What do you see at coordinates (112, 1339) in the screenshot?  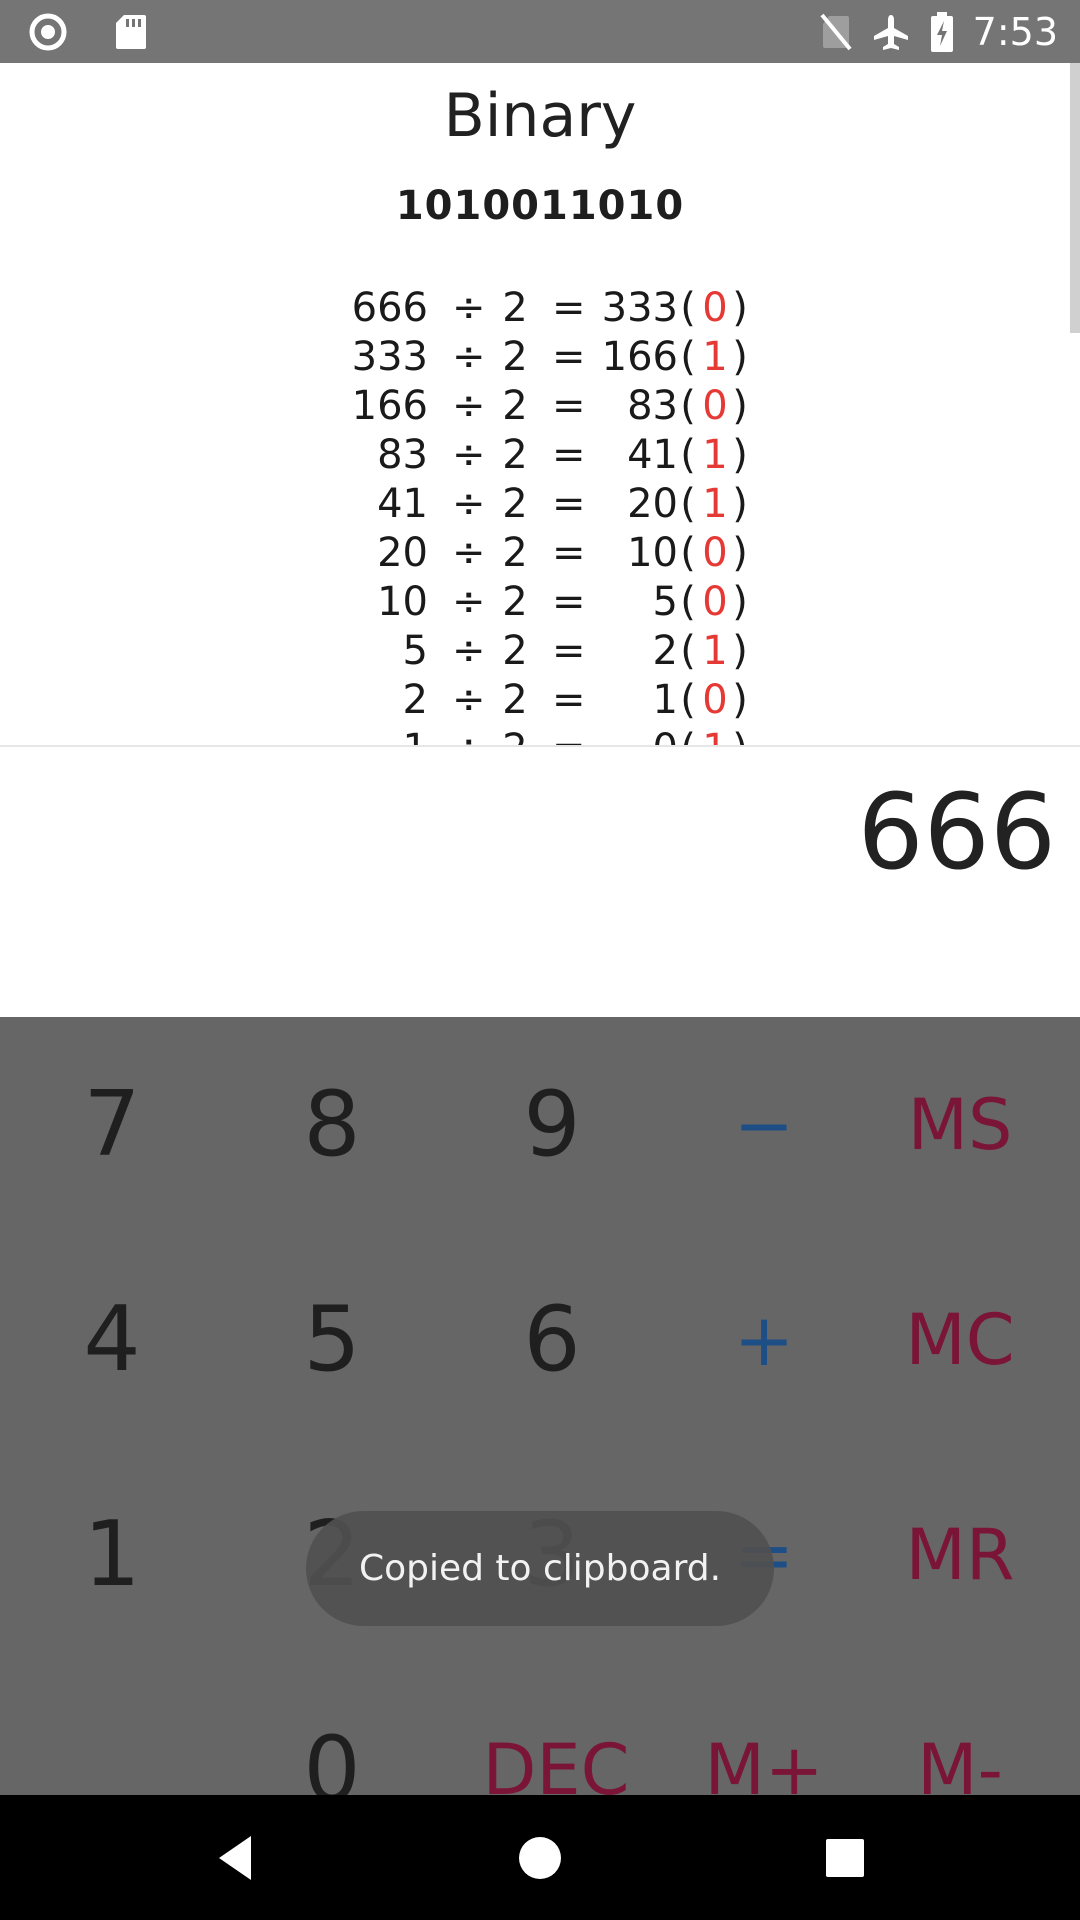 I see `key-4: 4` at bounding box center [112, 1339].